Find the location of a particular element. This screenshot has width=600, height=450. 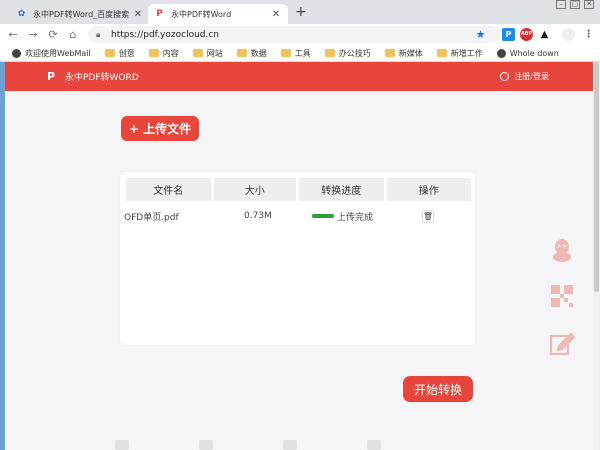

table-header: 文件名 大小 转换进度 操作 is located at coordinates (299, 189).